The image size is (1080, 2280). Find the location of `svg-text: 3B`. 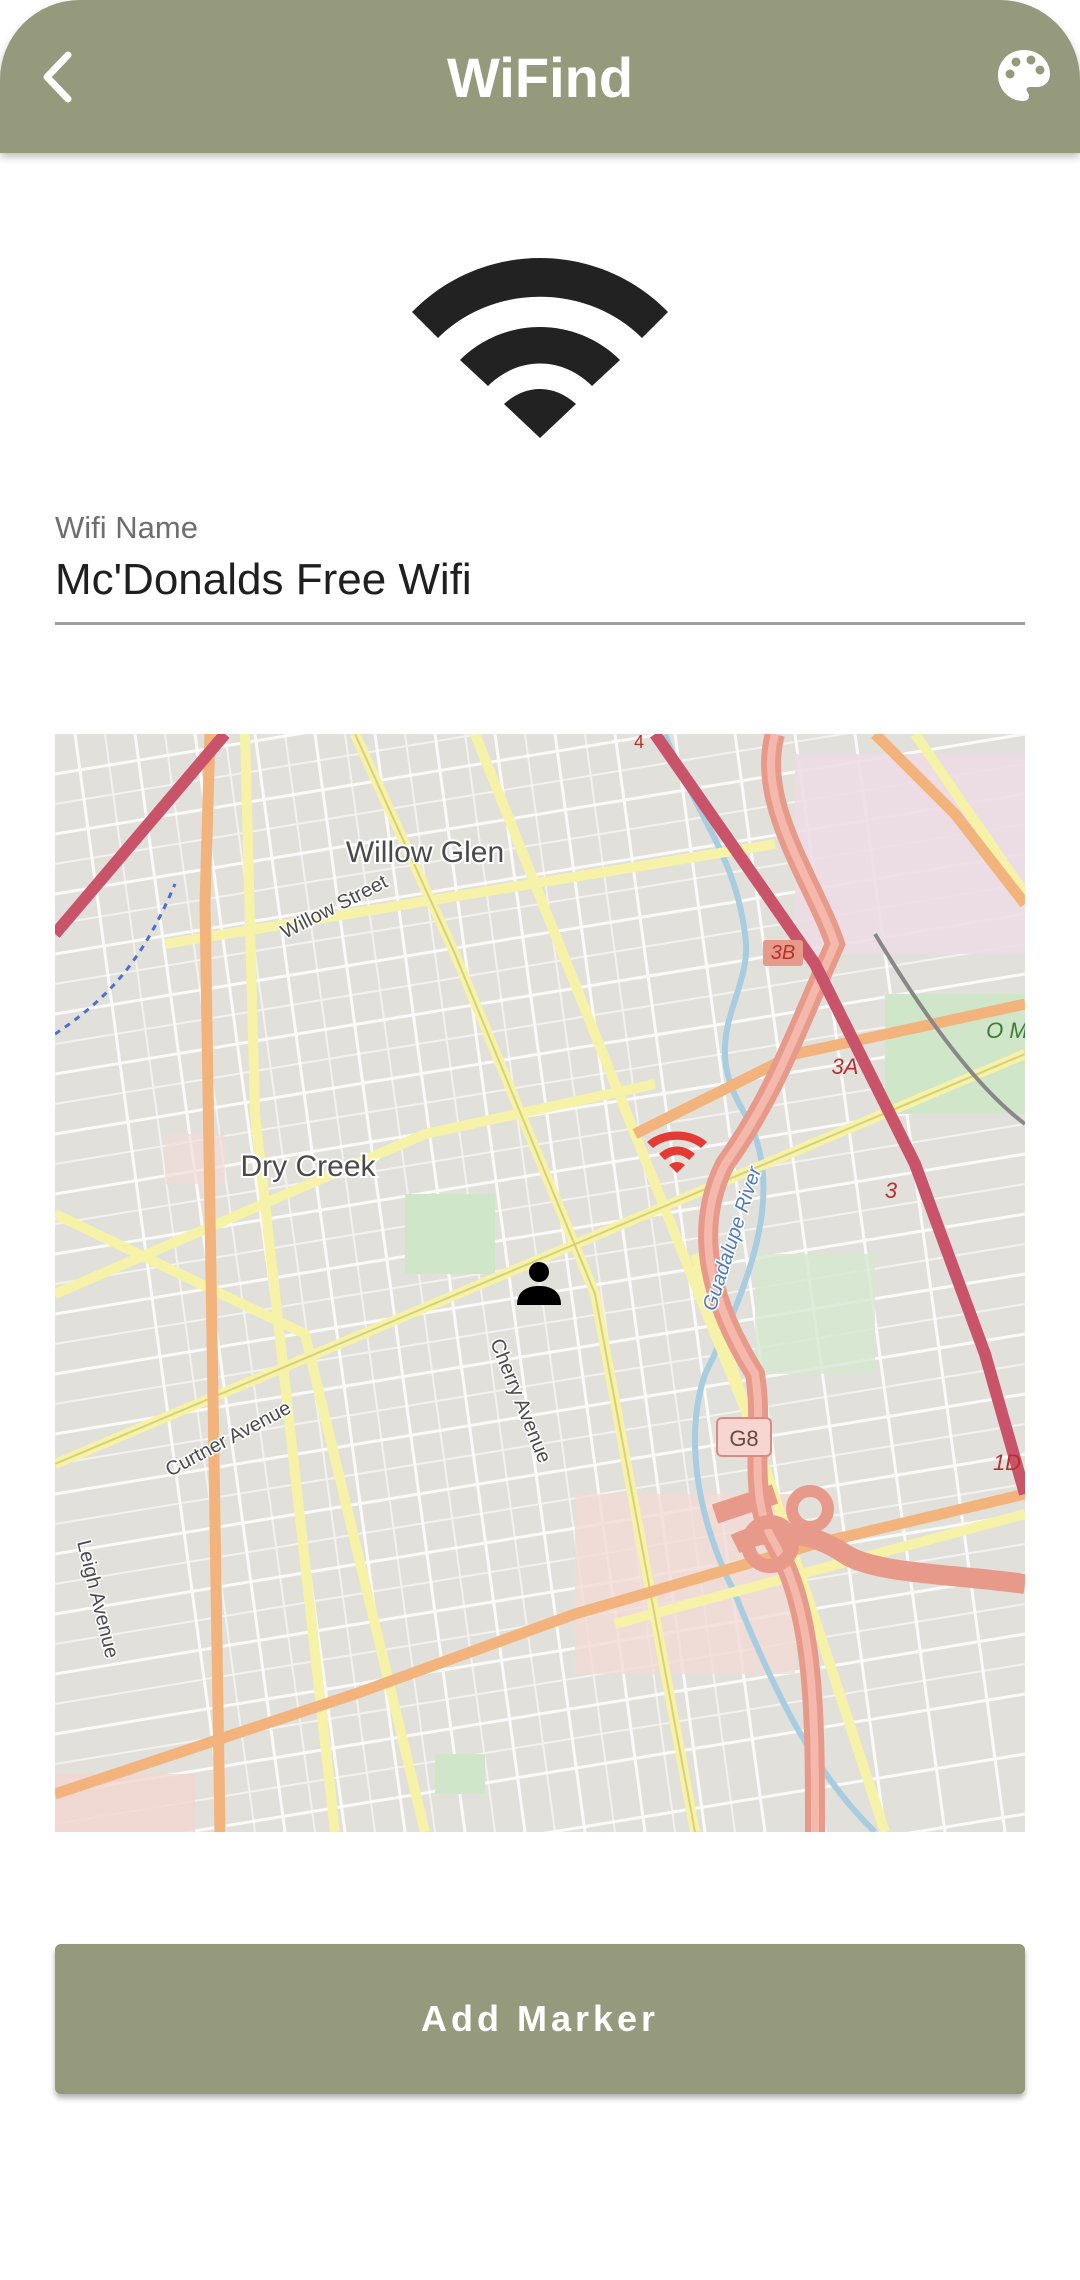

svg-text: 3B is located at coordinates (783, 953).